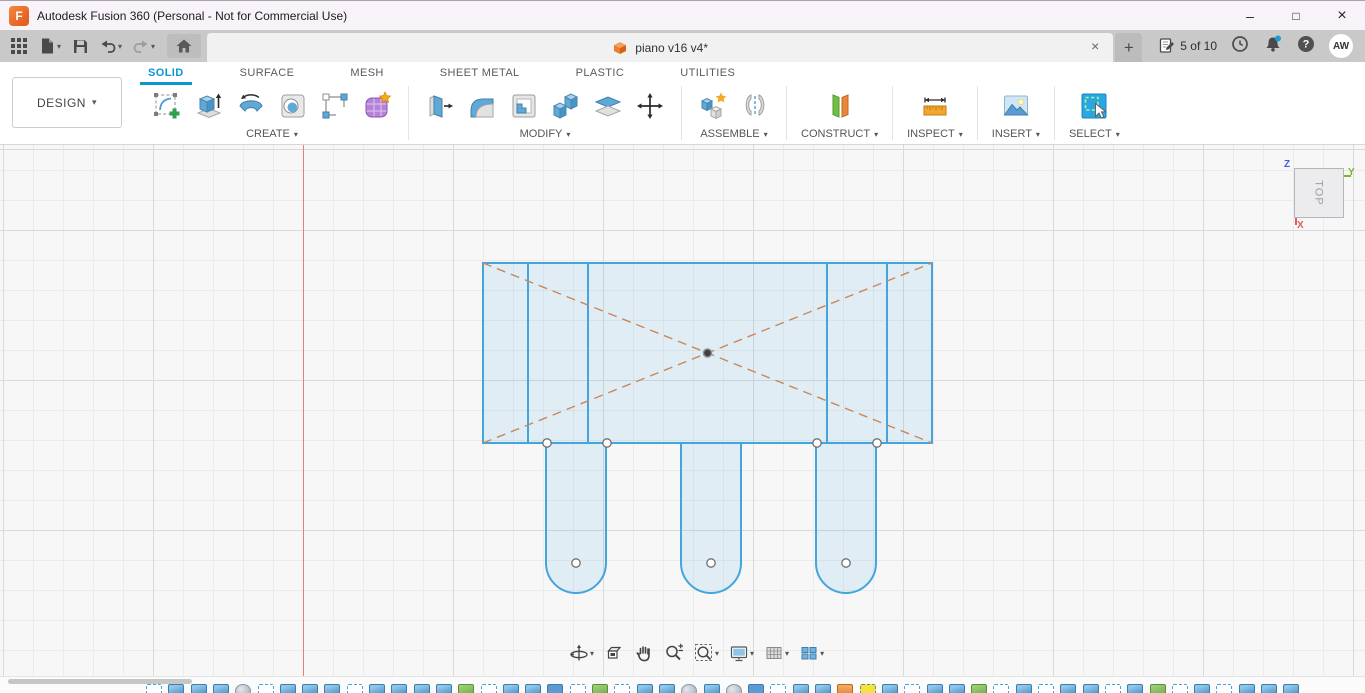 This screenshot has width=1365, height=693. I want to click on hole-icon, so click(293, 106).